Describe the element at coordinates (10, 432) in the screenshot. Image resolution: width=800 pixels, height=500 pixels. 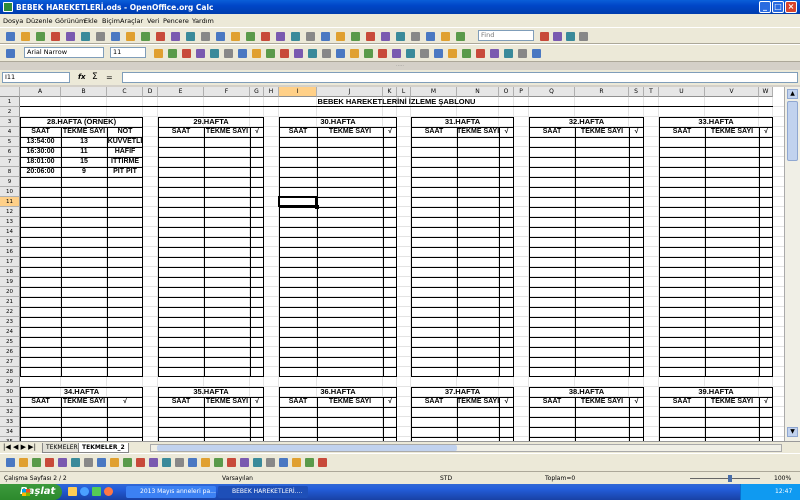
I see `row-header-34: 34` at that location.